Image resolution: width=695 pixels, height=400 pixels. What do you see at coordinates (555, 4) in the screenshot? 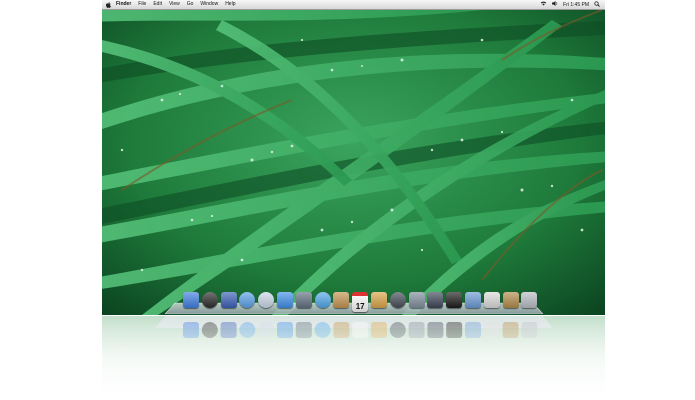
I see `volume-icon` at bounding box center [555, 4].